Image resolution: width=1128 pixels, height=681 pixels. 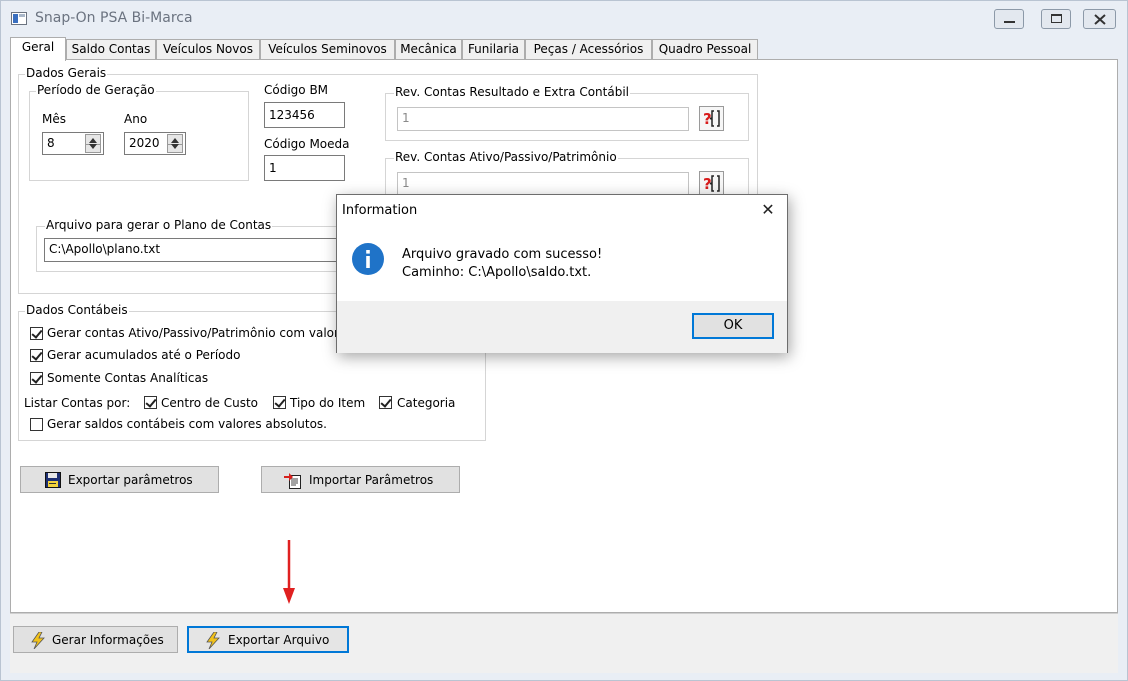 What do you see at coordinates (304, 168) in the screenshot?
I see `codigo-moeda-input: 1` at bounding box center [304, 168].